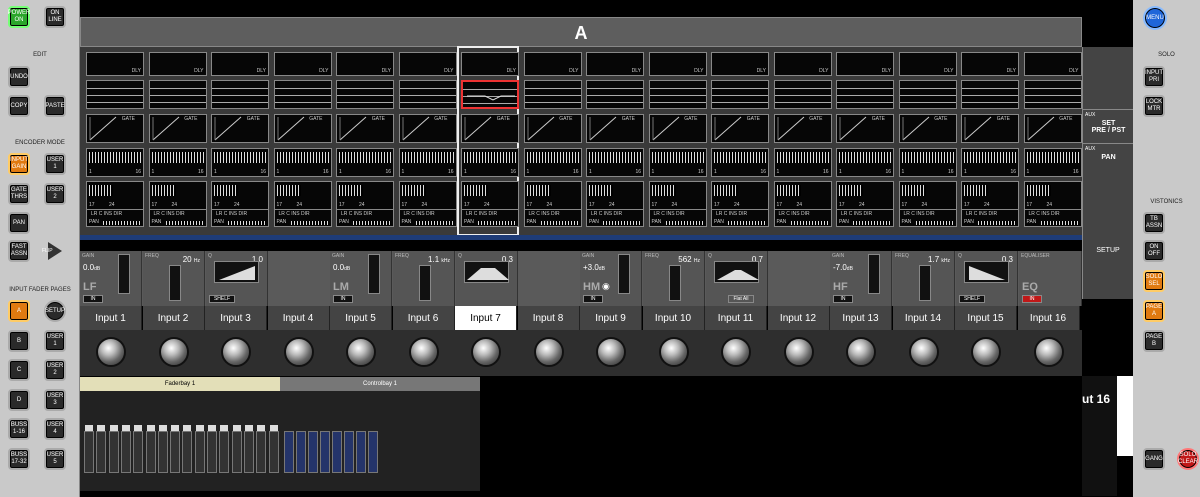 This screenshot has width=1200, height=497. I want to click on buss-17-32-button: BUSS 17-32, so click(19, 459).